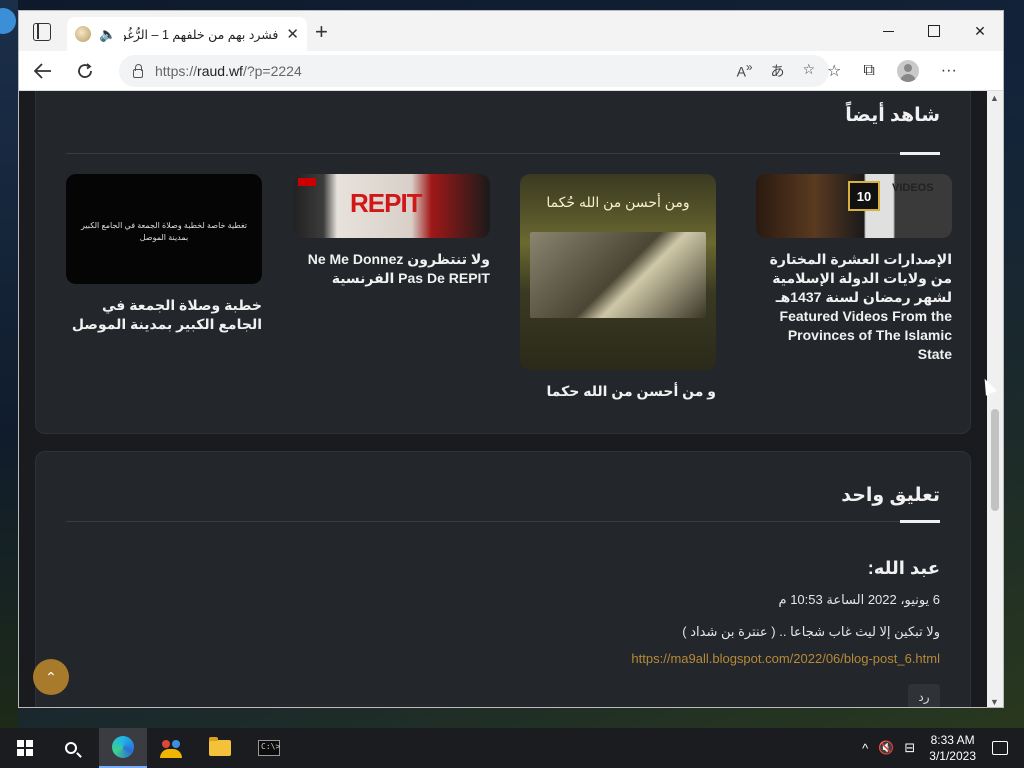  I want to click on refresh-button, so click(85, 71).